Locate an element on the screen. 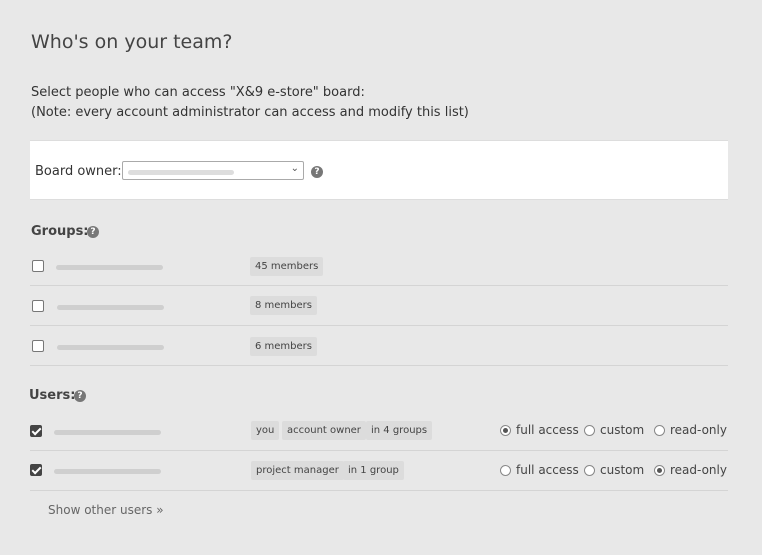 The width and height of the screenshot is (762, 555). chevron-down-icon: ⌄ is located at coordinates (294, 168).